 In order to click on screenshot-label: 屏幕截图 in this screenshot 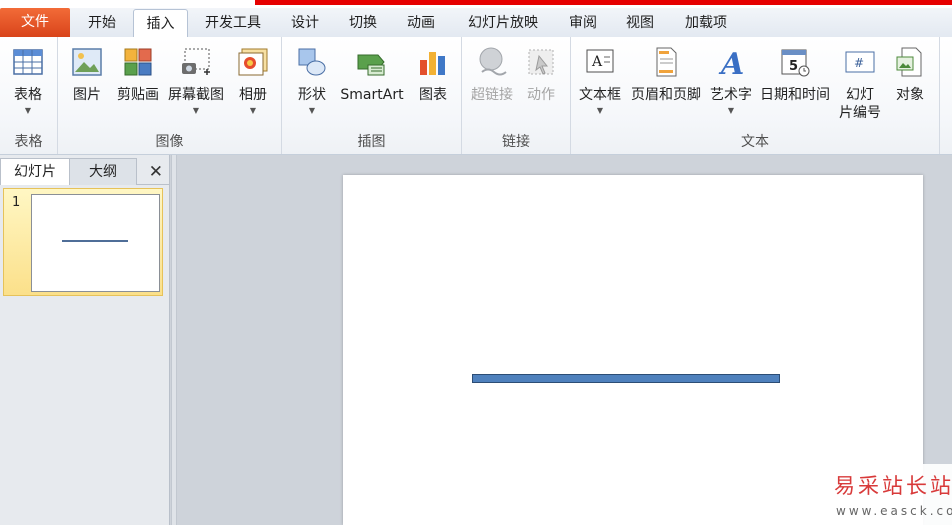, I will do `click(196, 95)`.